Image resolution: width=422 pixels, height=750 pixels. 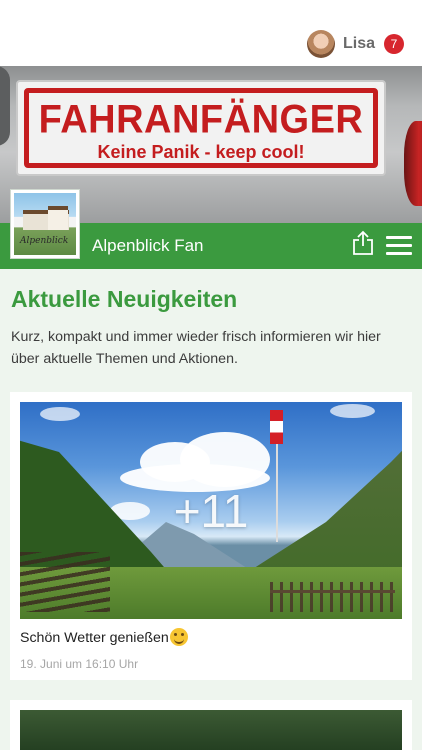 I want to click on avatar, so click(x=320, y=44).